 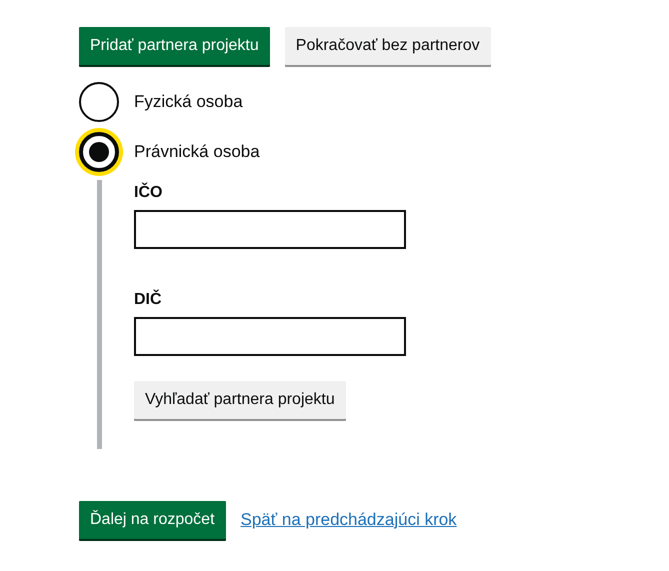 I want to click on field-label: IČO, so click(x=148, y=193).